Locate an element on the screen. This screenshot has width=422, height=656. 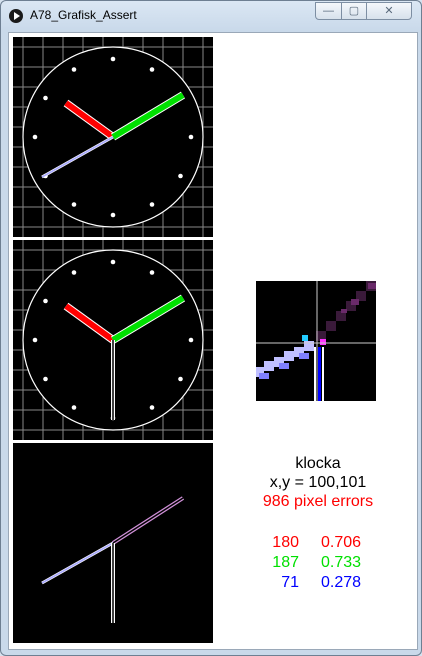
actual-clock-drawing is located at coordinates (113, 340).